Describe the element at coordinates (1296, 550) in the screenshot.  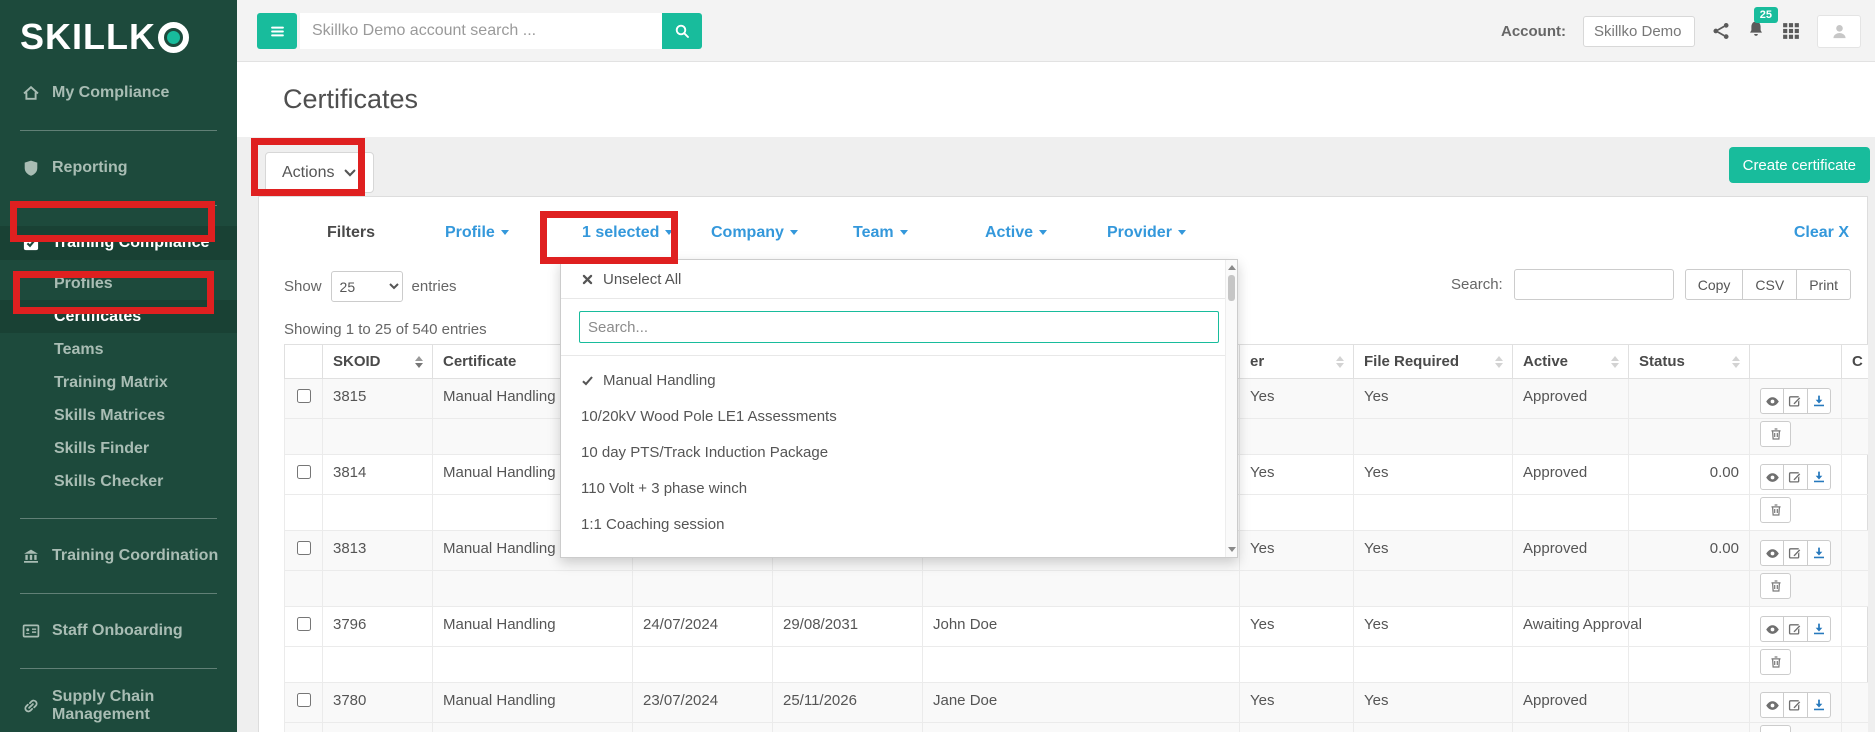
I see `cell-file-required: Yes` at that location.